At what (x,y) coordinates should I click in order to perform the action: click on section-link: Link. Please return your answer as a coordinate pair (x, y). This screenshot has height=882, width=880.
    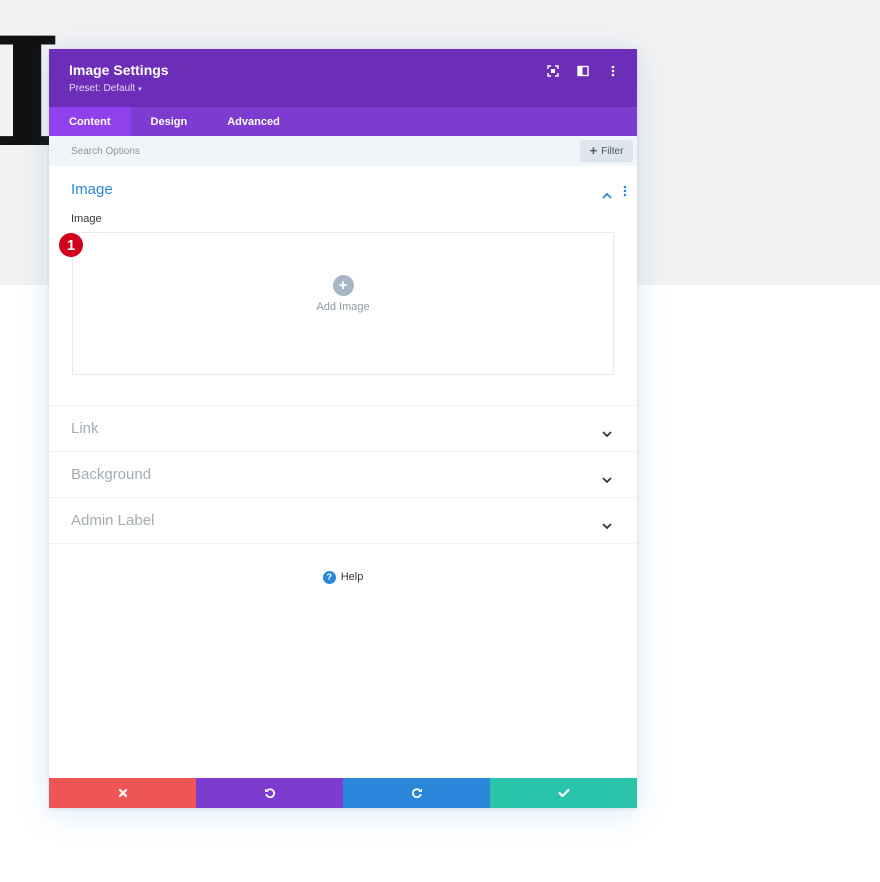
    Looking at the image, I should click on (343, 429).